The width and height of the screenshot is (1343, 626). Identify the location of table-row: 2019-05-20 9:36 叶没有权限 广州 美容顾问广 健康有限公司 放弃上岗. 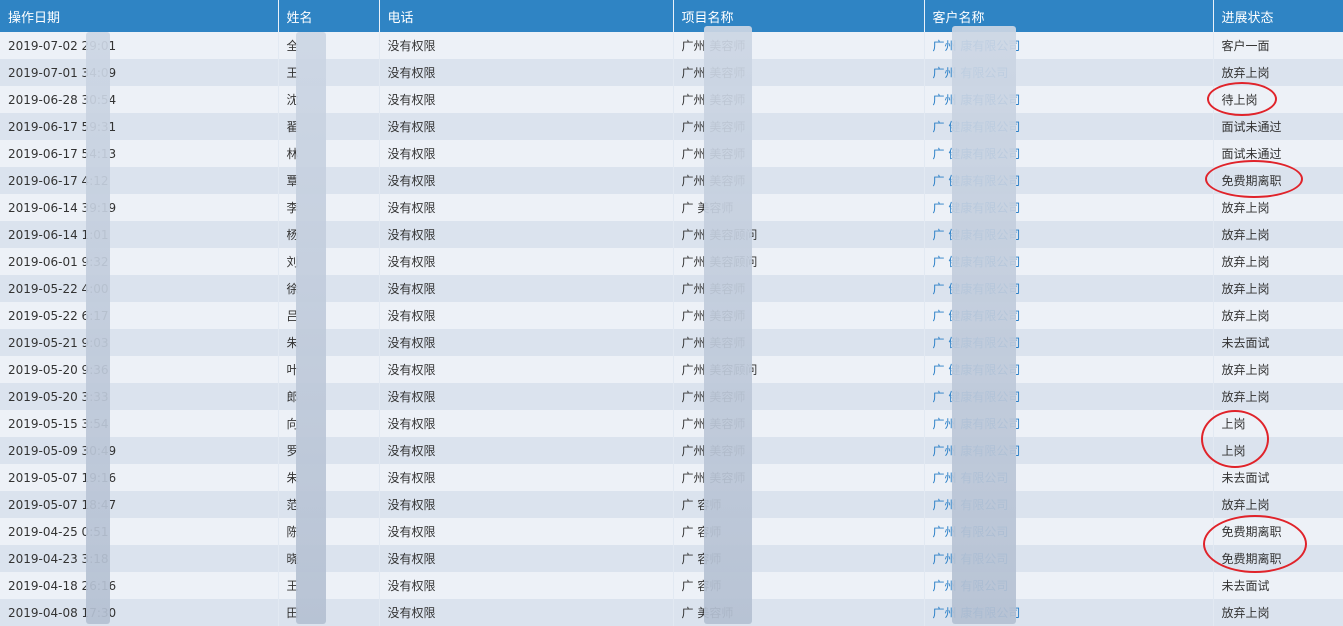
(671, 369).